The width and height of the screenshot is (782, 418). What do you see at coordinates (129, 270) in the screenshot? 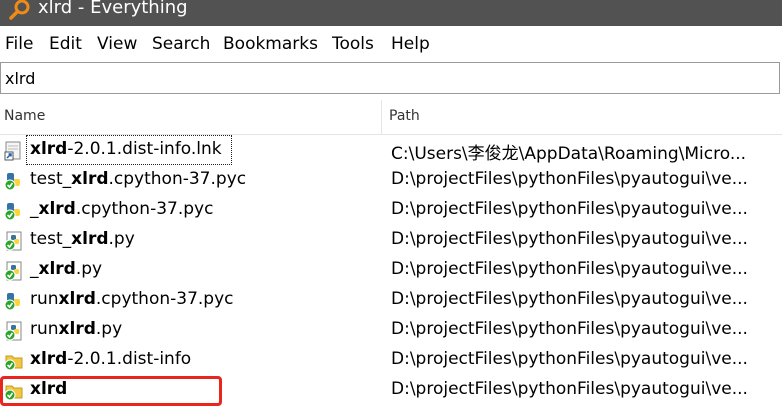
I see `result-name-cell: _xlrd.py` at bounding box center [129, 270].